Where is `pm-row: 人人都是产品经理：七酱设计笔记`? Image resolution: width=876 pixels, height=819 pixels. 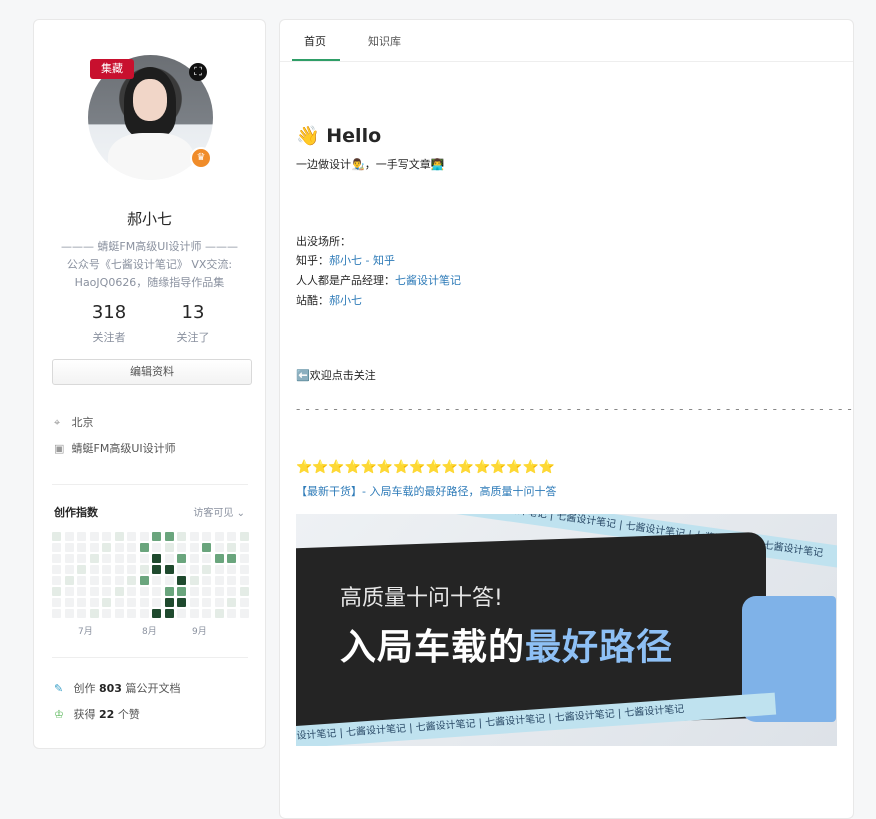 pm-row: 人人都是产品经理：七酱设计笔记 is located at coordinates (378, 280).